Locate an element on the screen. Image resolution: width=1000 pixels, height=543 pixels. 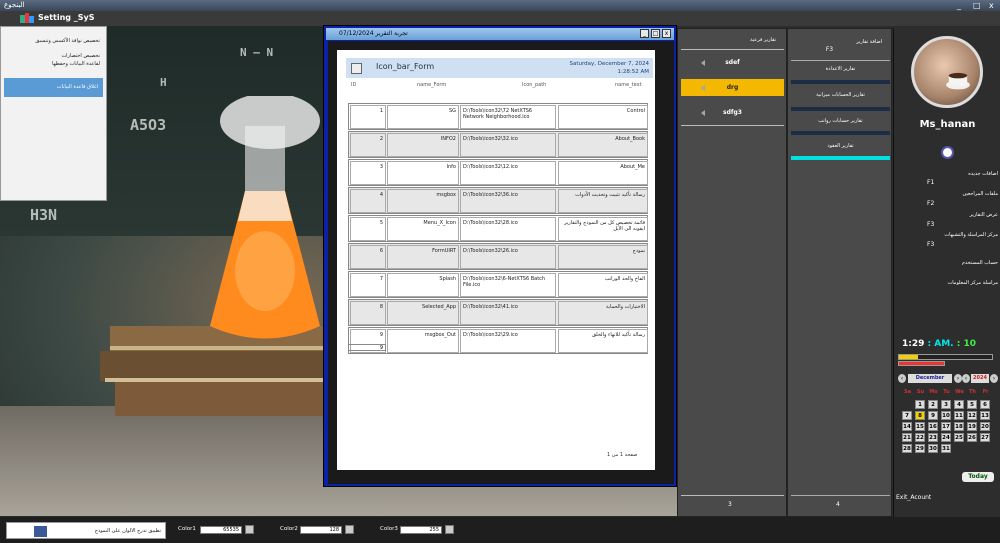
cell-path: D:\Tools\icon32\6-NetXTS6 Batch File.ico is located at coordinates (508, 285).